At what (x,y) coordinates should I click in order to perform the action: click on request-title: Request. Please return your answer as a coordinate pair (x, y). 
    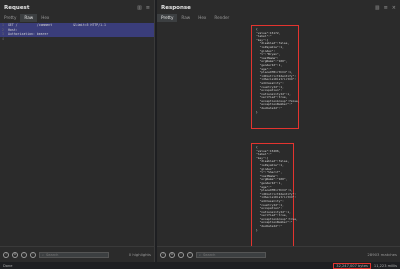
    Looking at the image, I should click on (17, 8).